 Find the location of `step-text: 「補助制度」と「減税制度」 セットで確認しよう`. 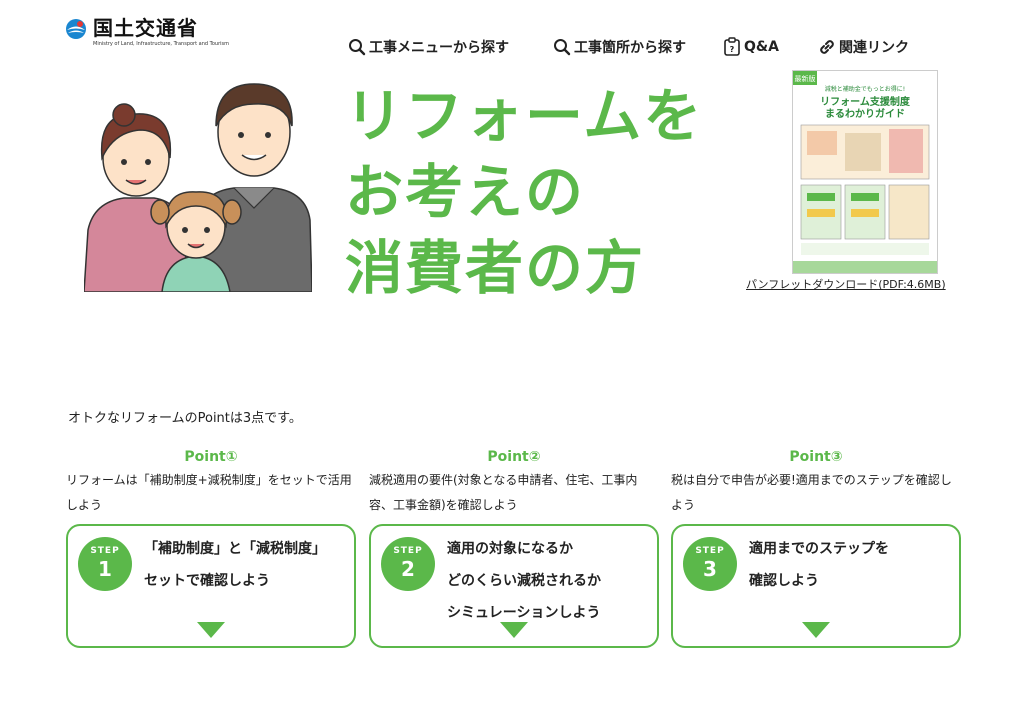

step-text: 「補助制度」と「減税制度」 セットで確認しよう is located at coordinates (235, 565).